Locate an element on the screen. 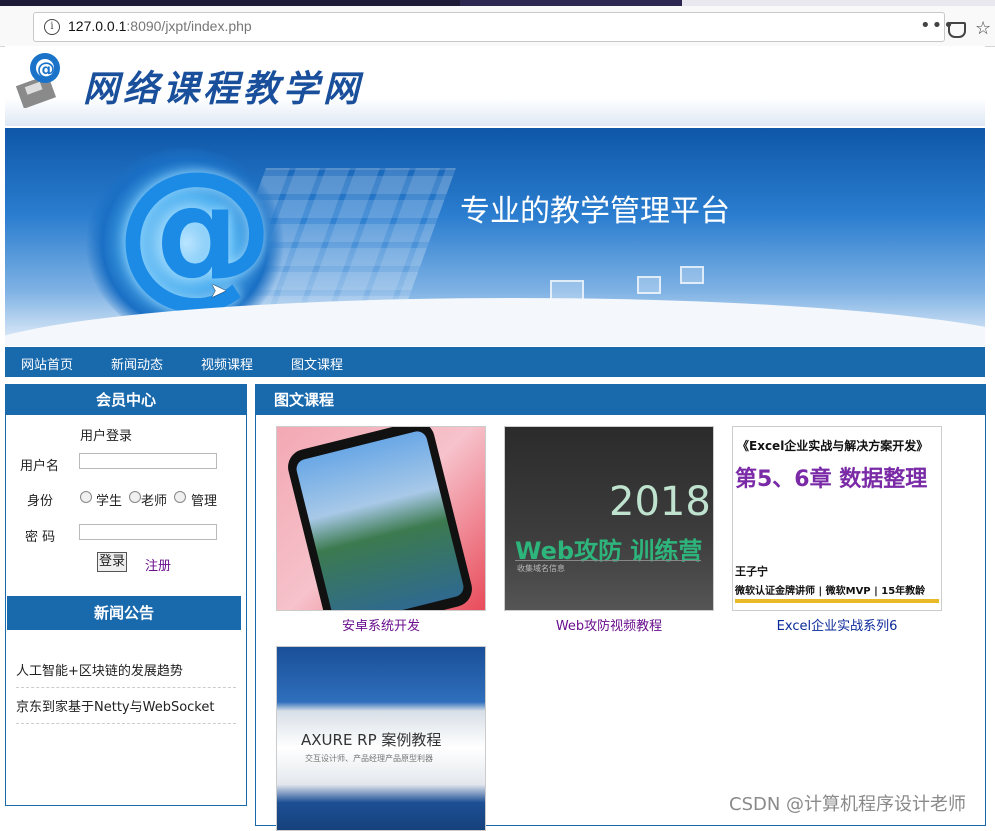 The width and height of the screenshot is (995, 831). news-header: 新闻公告 is located at coordinates (124, 613).